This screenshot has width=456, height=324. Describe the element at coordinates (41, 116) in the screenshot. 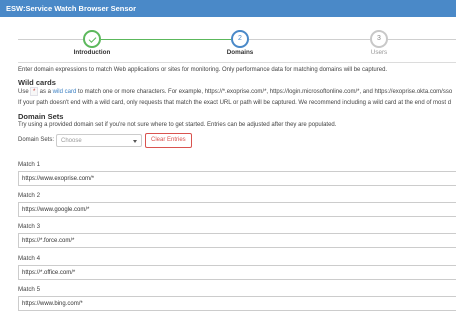

I see `domain-sets-heading: Domain Sets` at that location.